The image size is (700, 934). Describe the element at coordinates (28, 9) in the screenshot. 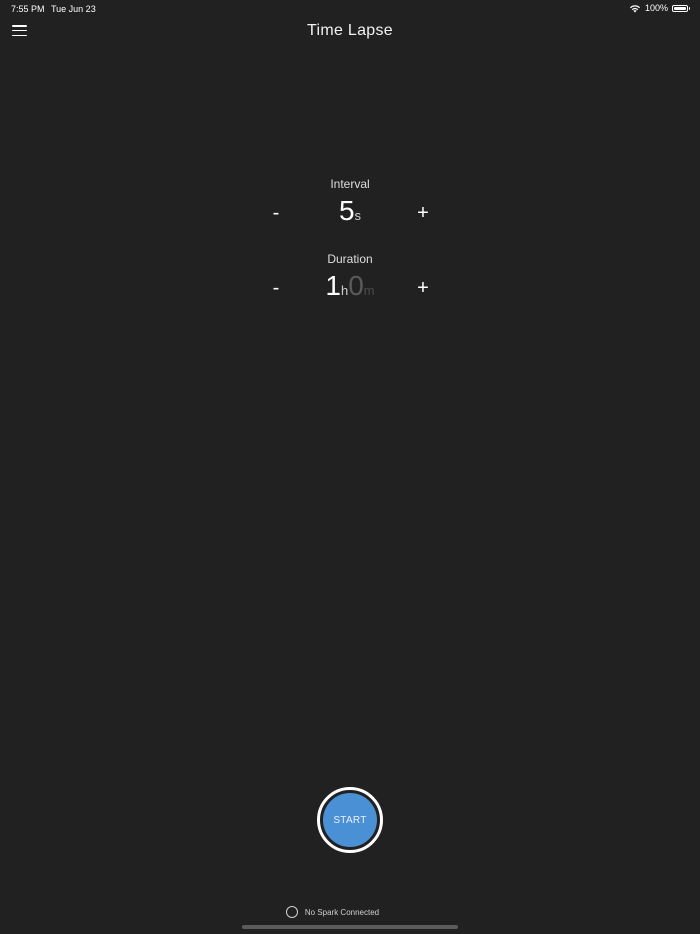

I see `status-time: 7:55 PM` at that location.